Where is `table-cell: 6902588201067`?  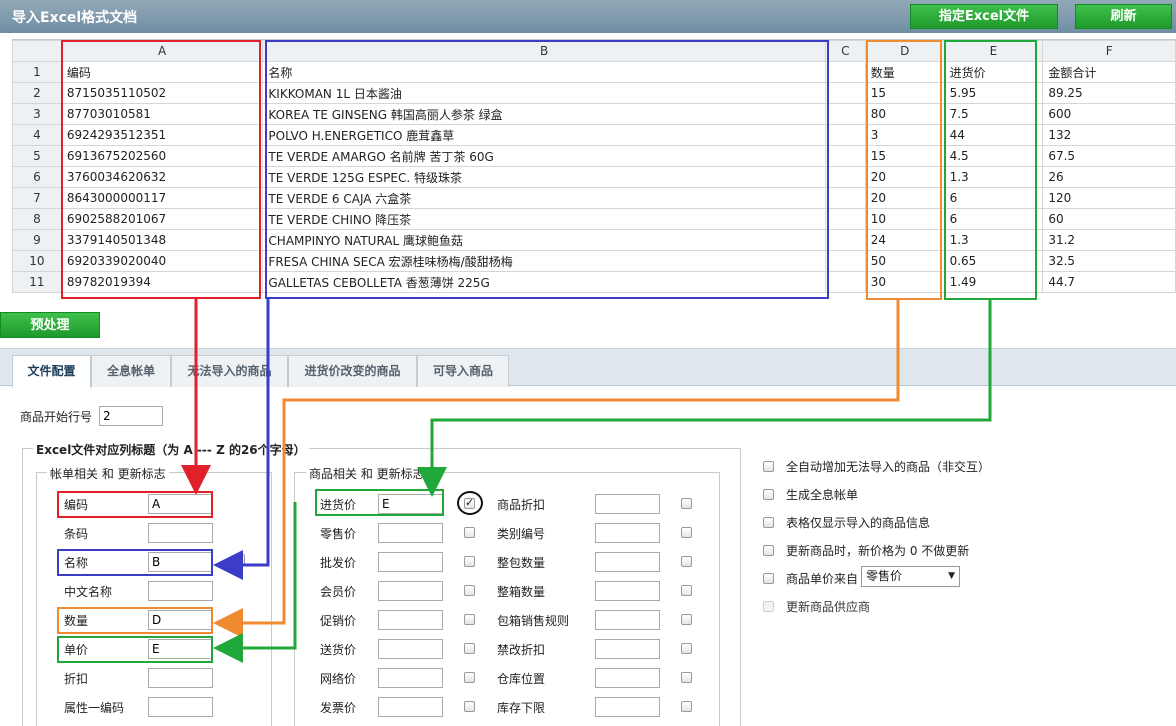 table-cell: 6902588201067 is located at coordinates (162, 219).